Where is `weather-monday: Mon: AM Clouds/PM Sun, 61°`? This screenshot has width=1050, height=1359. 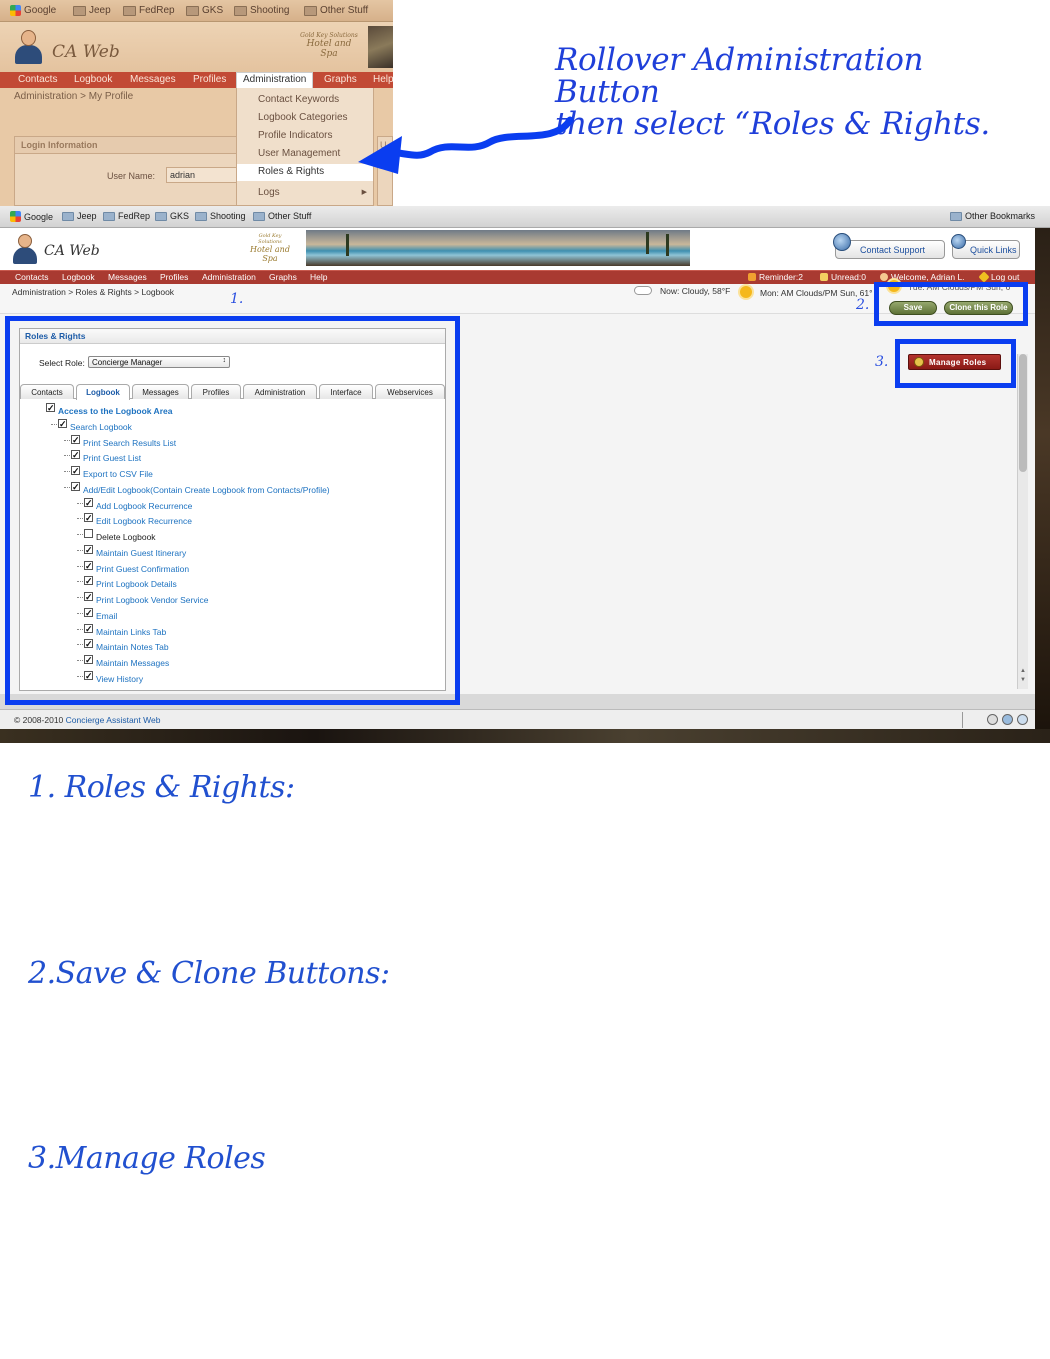 weather-monday: Mon: AM Clouds/PM Sun, 61° is located at coordinates (806, 292).